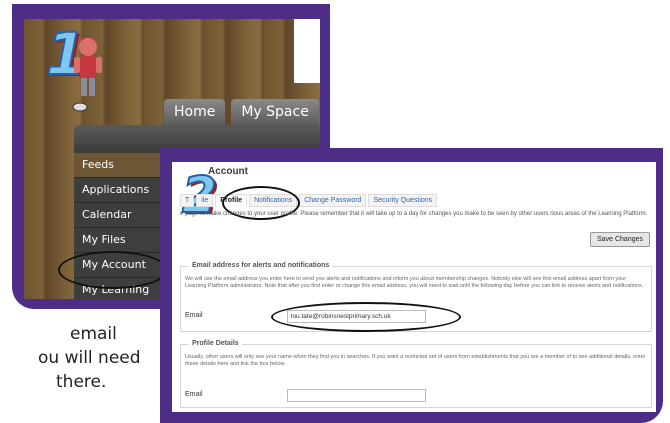  What do you see at coordinates (122, 240) in the screenshot?
I see `menu-item-my-files: My Files` at bounding box center [122, 240].